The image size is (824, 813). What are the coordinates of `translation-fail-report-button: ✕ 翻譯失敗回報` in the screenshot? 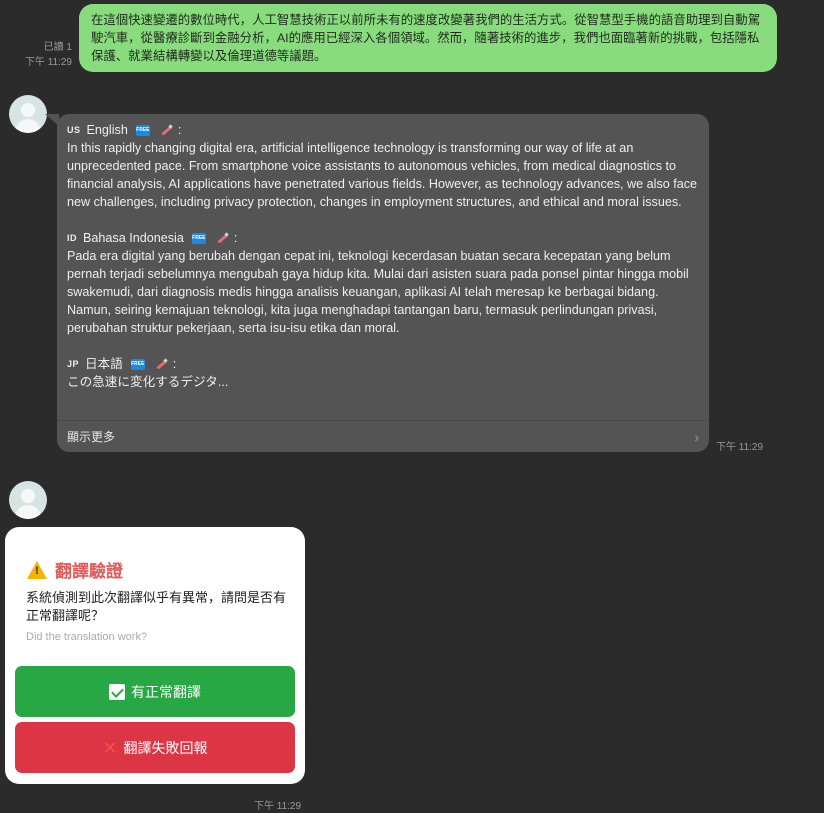 It's located at (155, 747).